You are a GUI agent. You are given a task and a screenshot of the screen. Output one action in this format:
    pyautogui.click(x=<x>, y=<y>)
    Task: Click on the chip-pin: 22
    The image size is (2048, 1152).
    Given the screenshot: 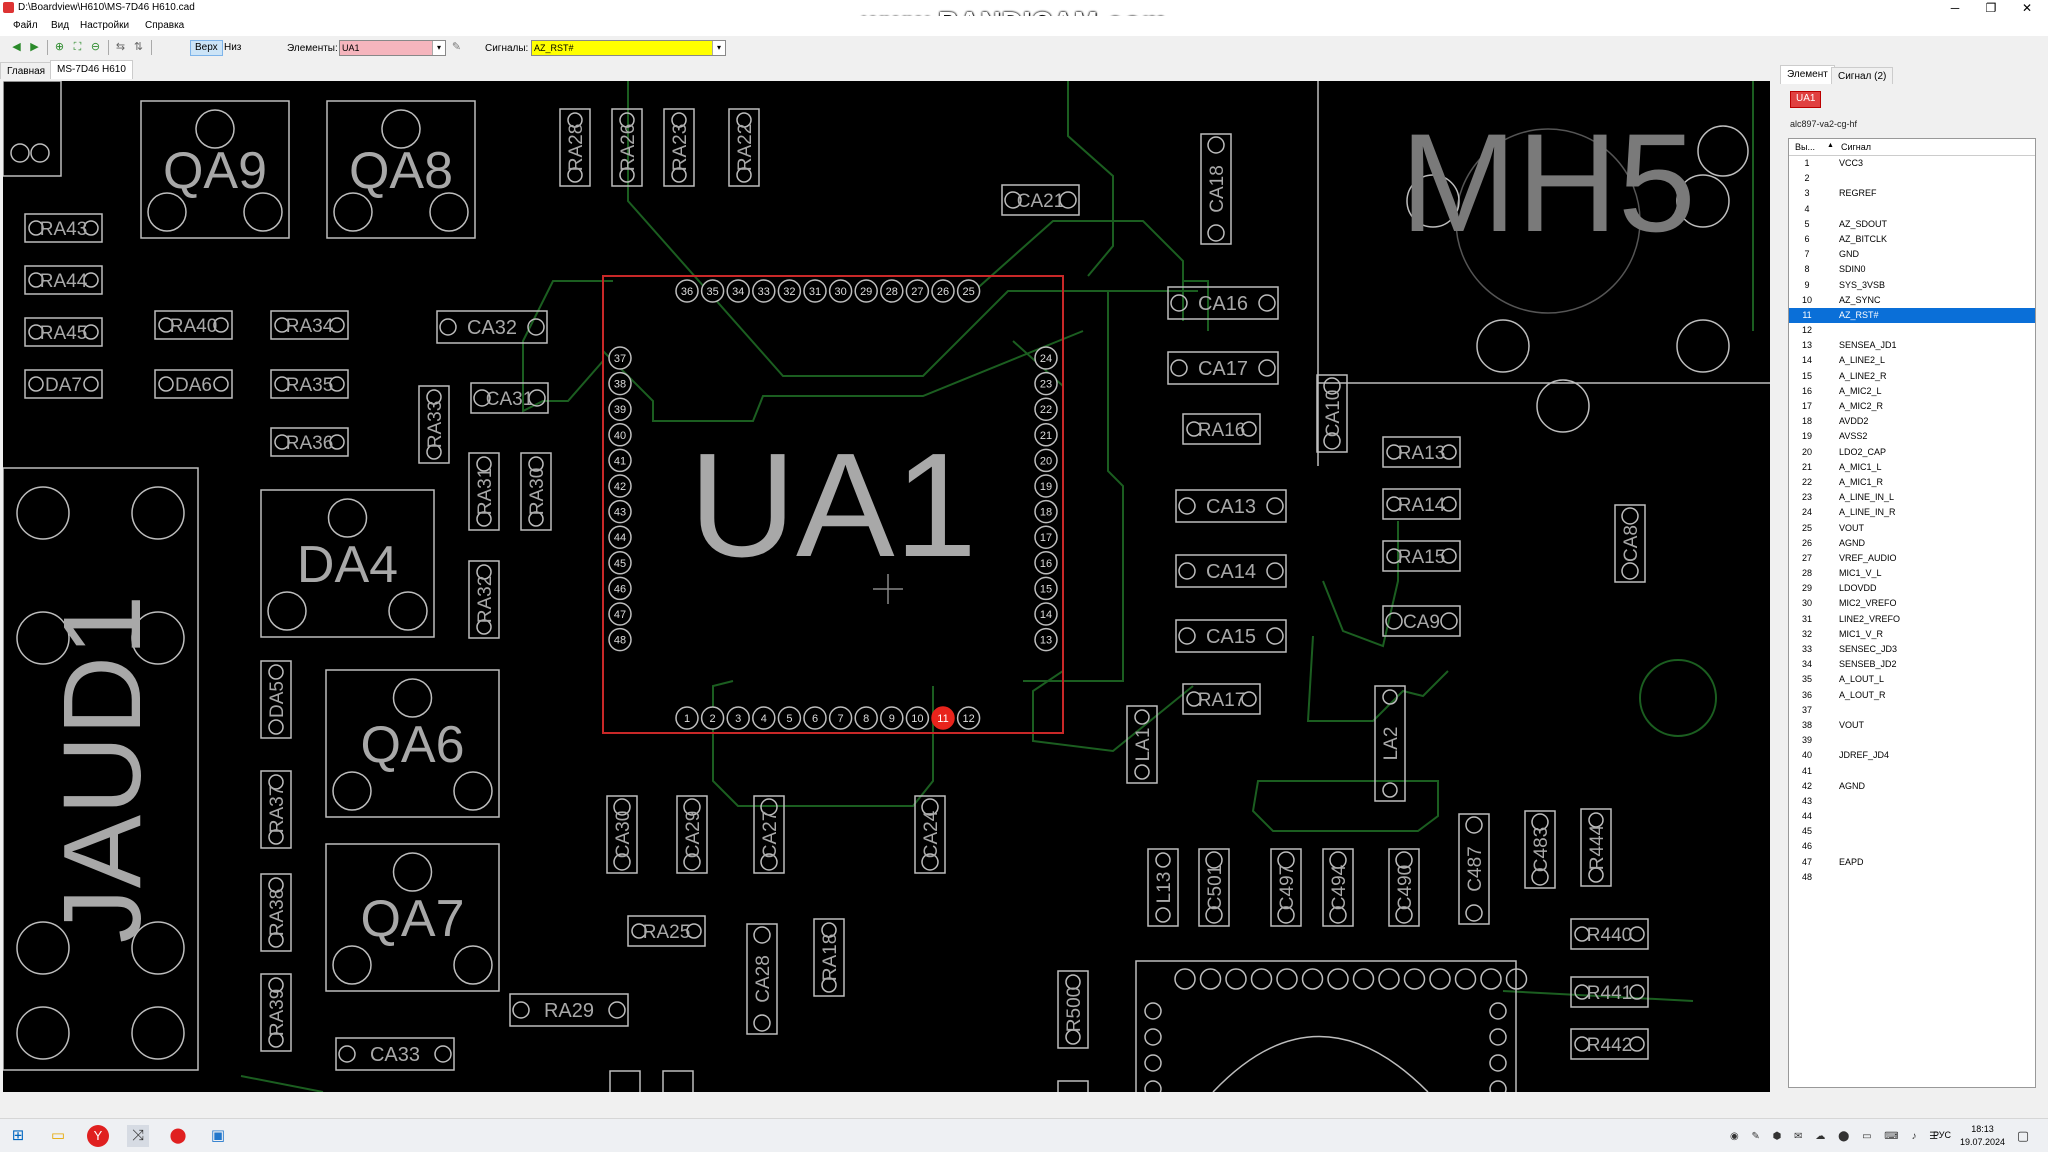 What is the action you would take?
    pyautogui.click(x=1046, y=409)
    